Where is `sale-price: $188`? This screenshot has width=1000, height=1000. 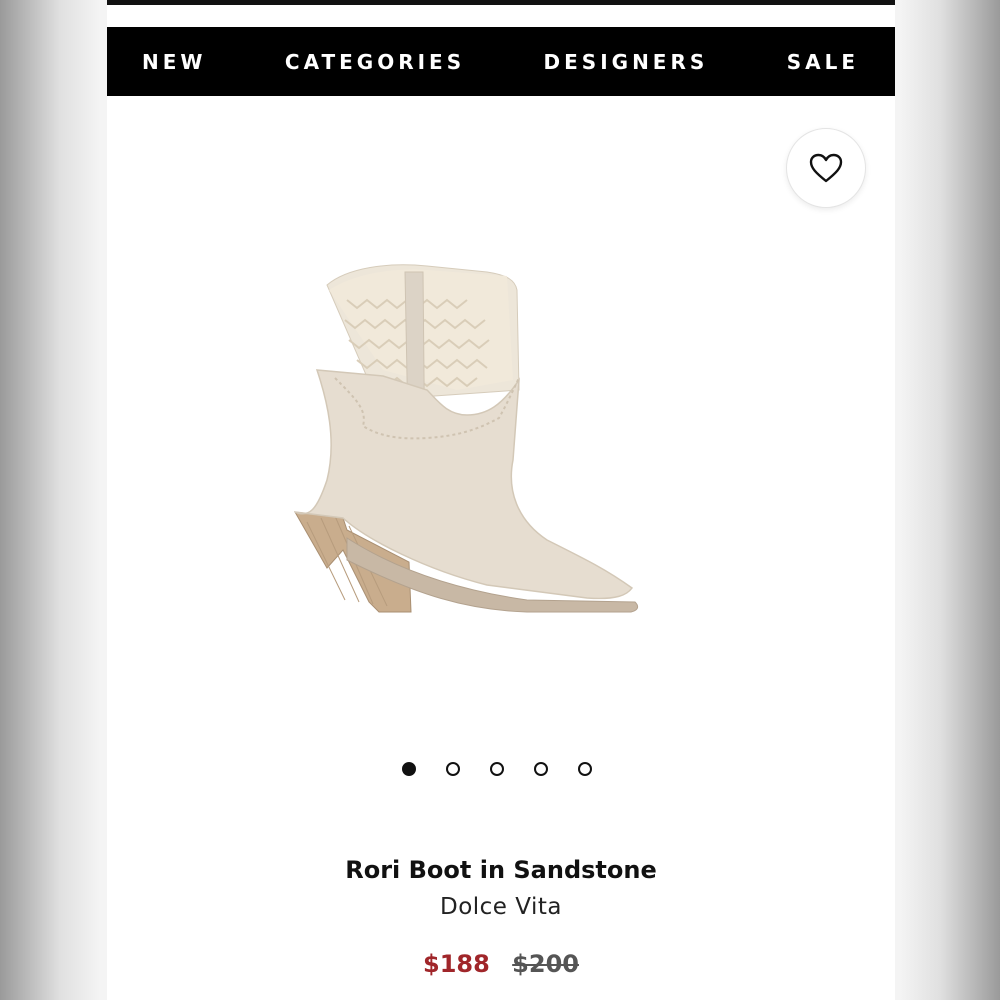
sale-price: $188 is located at coordinates (456, 964).